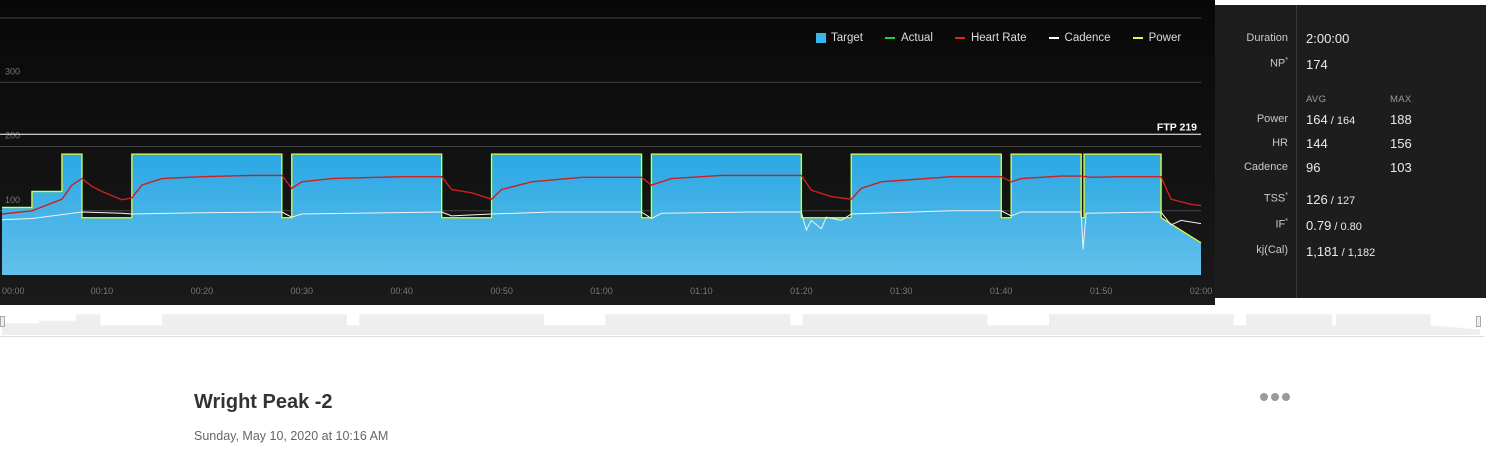  I want to click on x-tick-label: 01:50, so click(1101, 291).